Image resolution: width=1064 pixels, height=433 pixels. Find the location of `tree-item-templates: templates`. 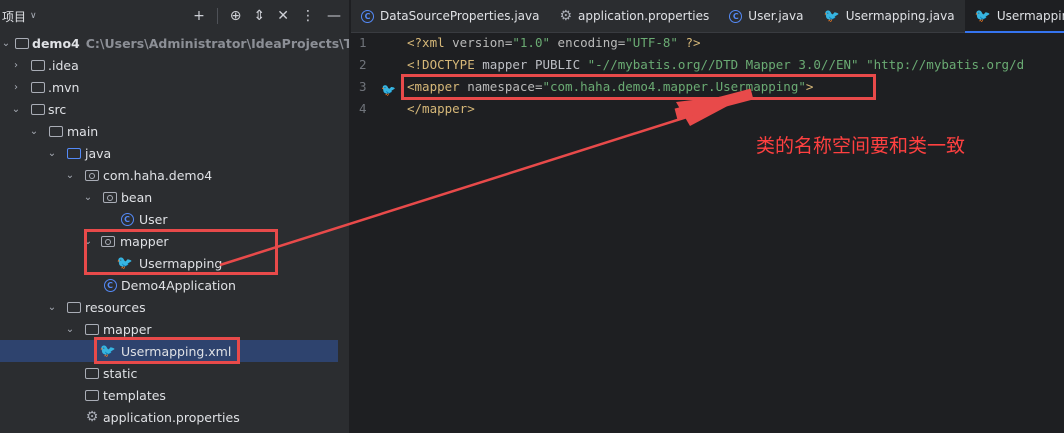

tree-item-templates: templates is located at coordinates (174, 395).